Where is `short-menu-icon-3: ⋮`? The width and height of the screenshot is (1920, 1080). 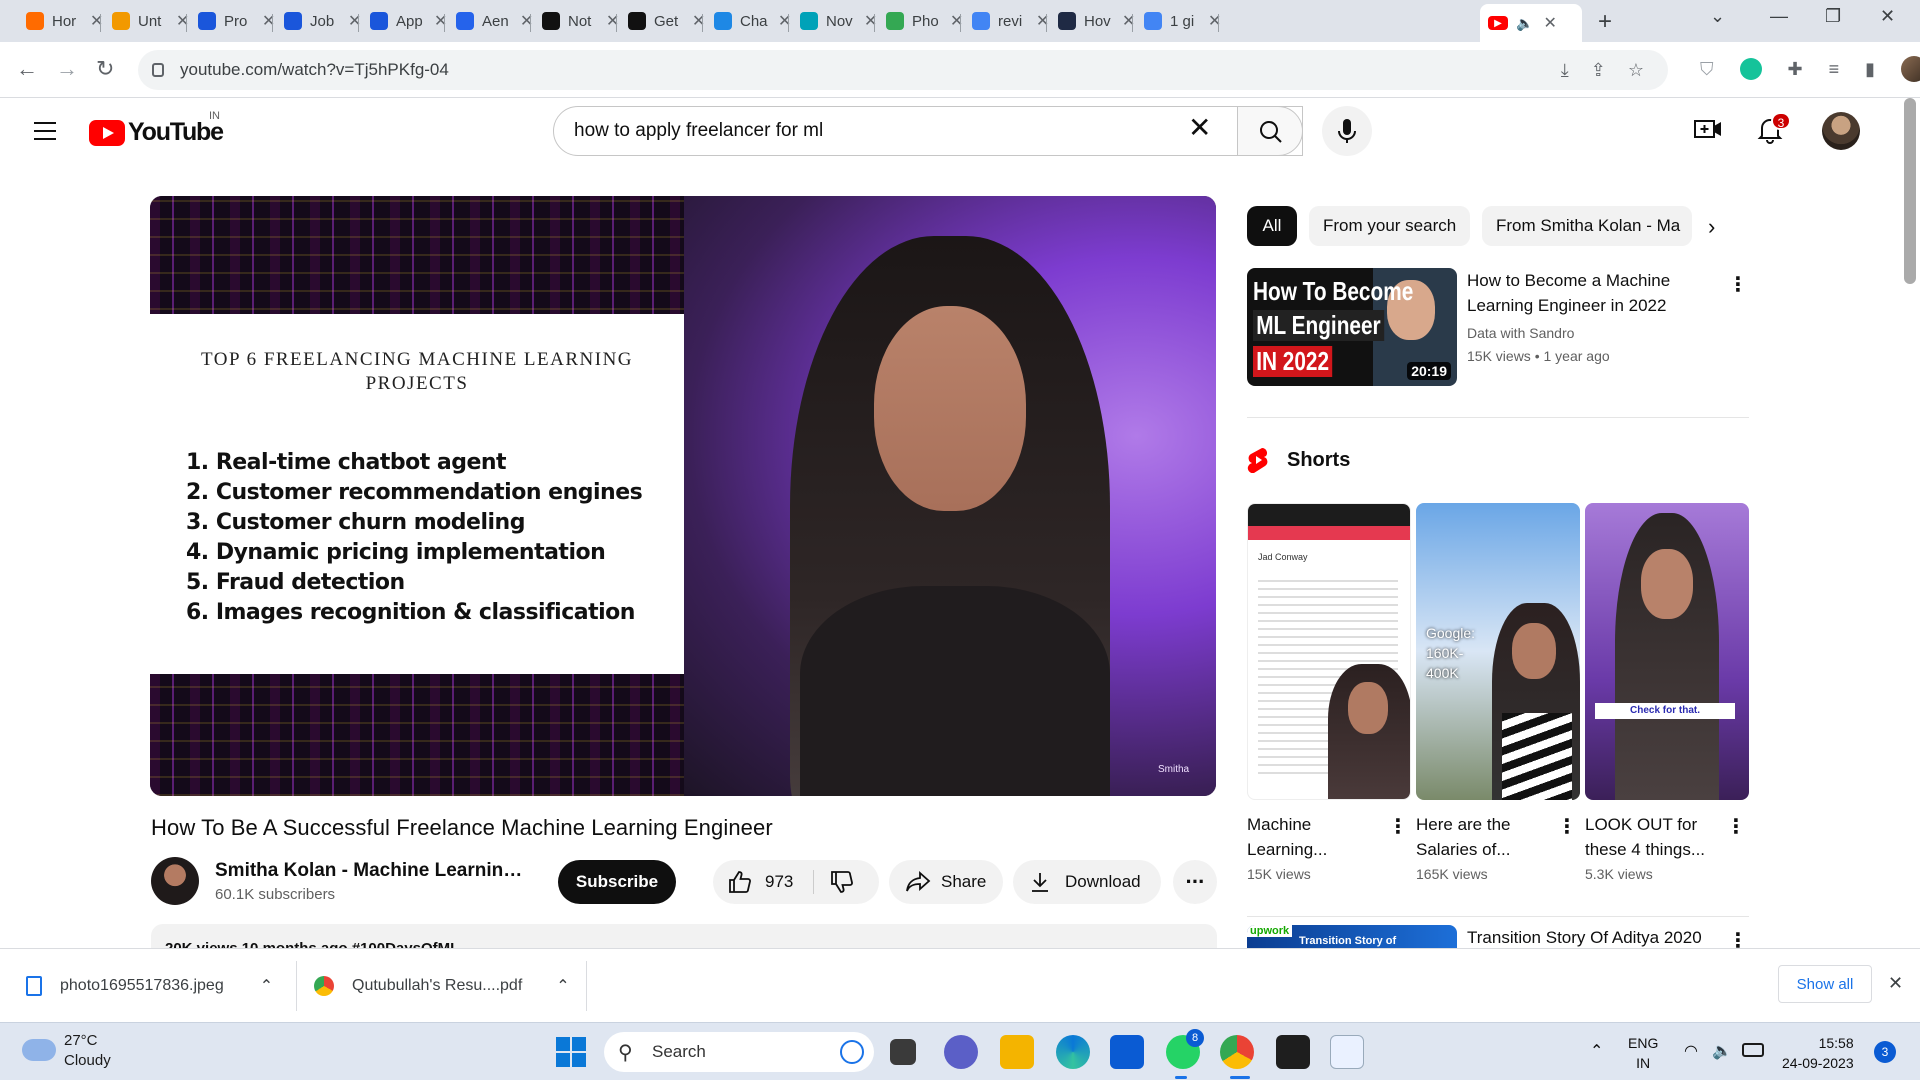 short-menu-icon-3: ⋮ is located at coordinates (1736, 826).